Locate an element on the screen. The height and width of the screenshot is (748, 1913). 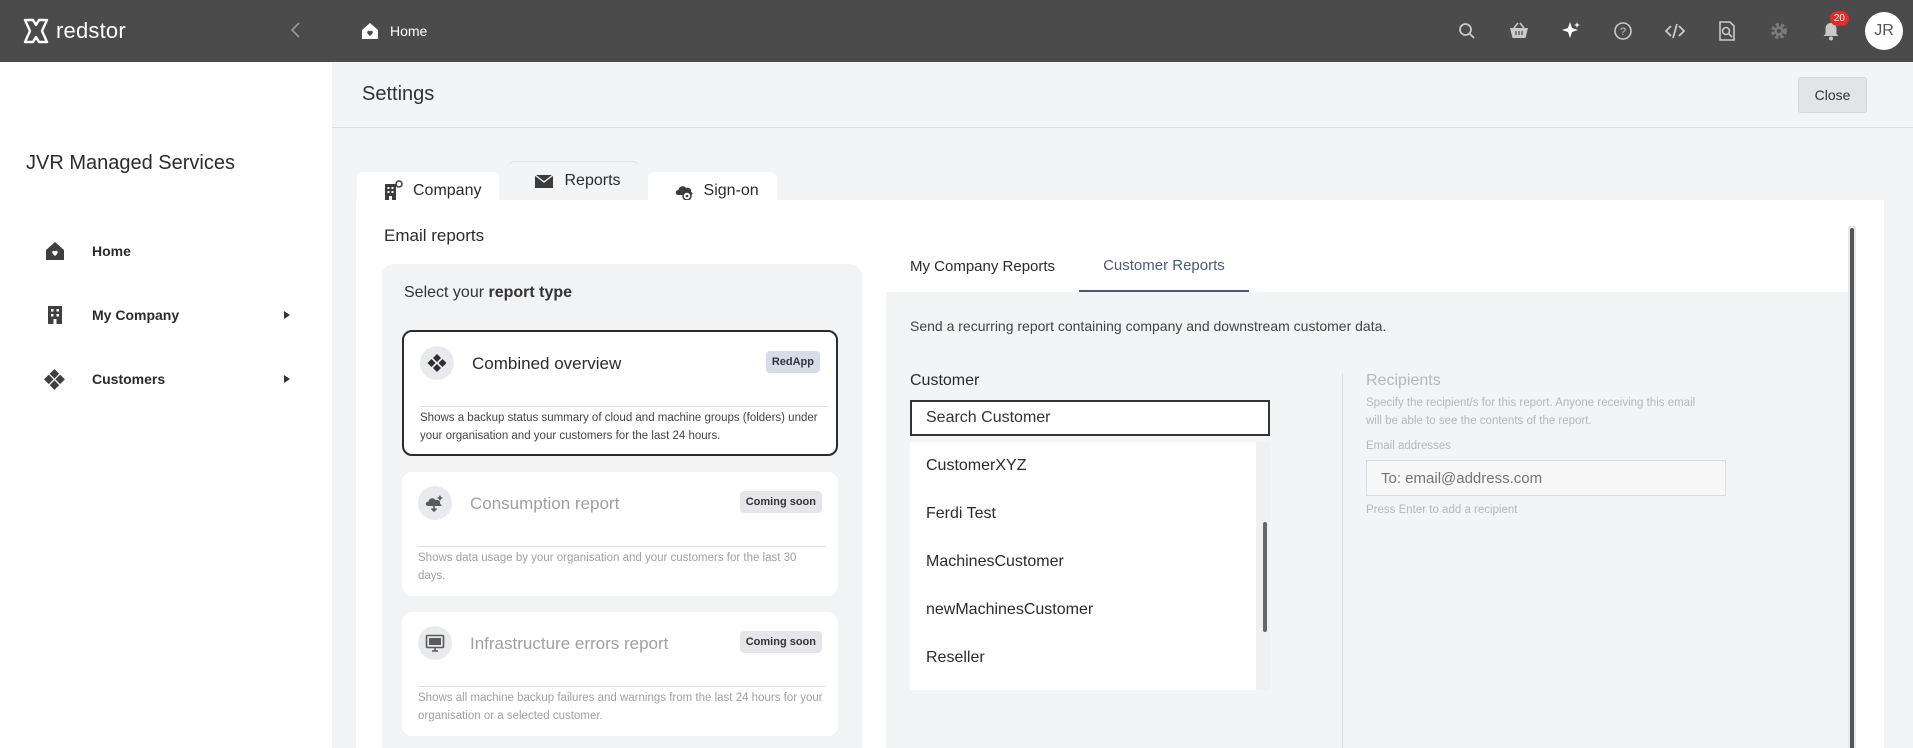
card-title: Consumption report is located at coordinates (545, 503).